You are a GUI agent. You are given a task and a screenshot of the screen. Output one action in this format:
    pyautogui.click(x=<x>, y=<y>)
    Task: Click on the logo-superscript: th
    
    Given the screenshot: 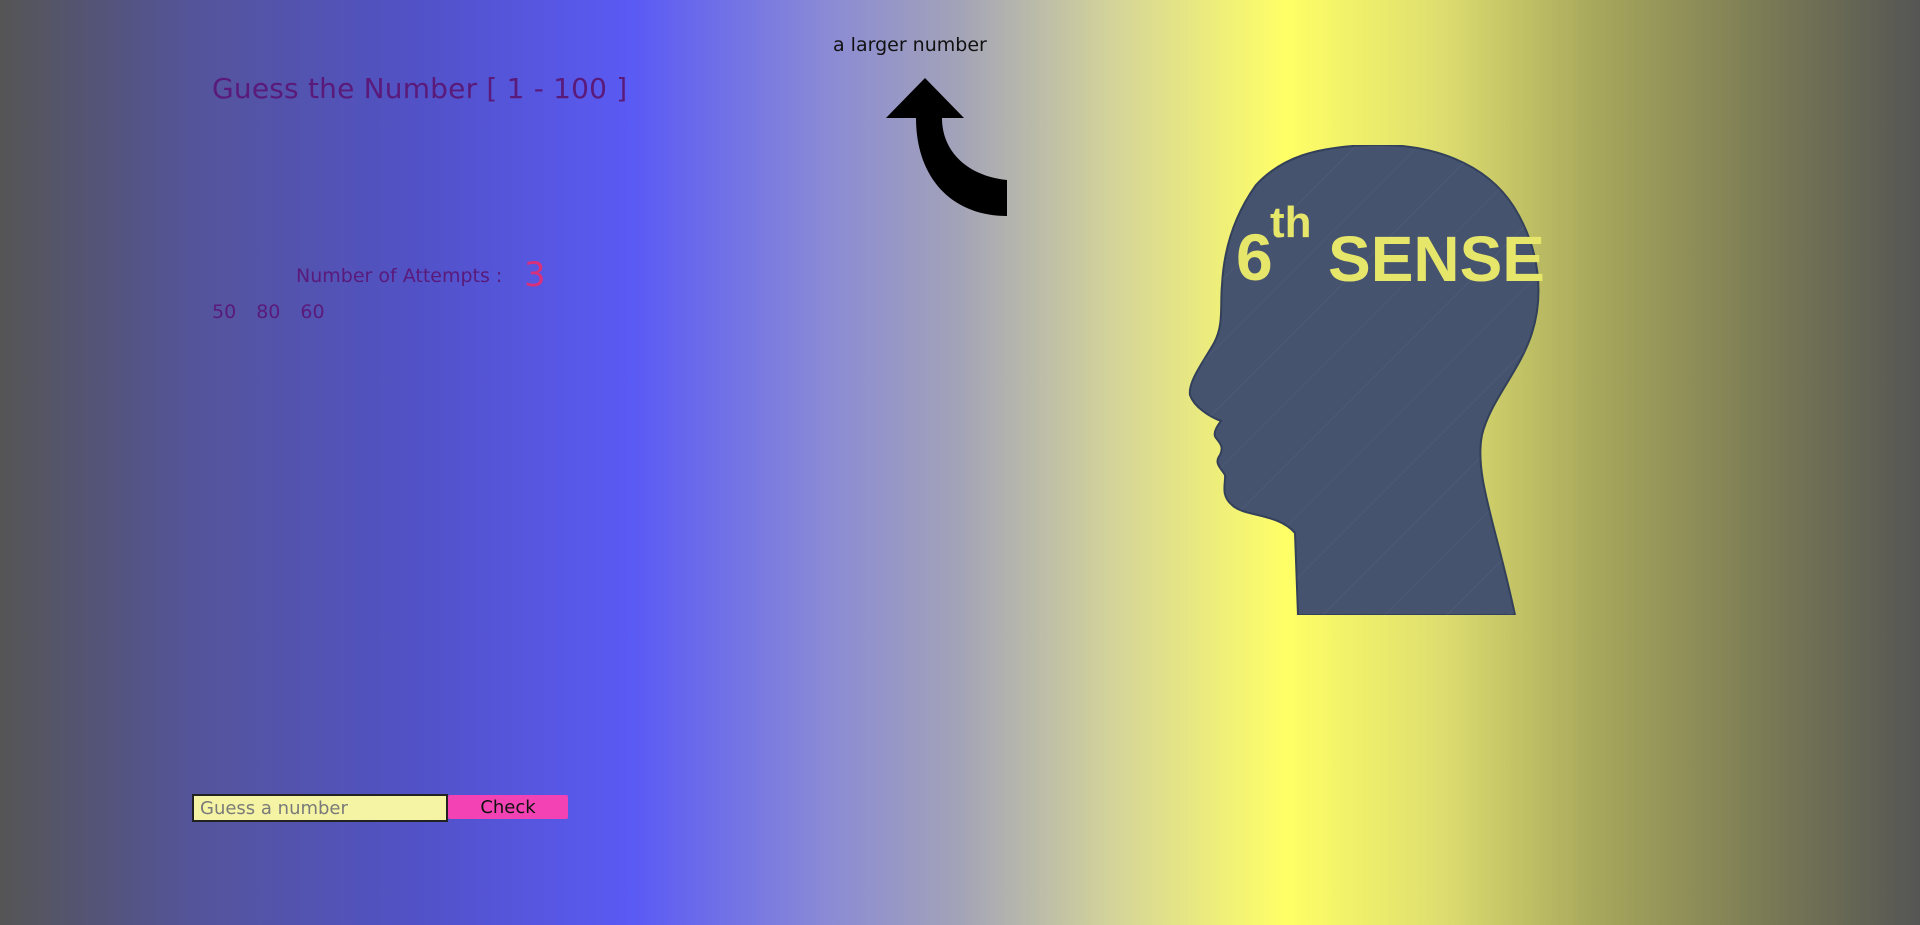 What is the action you would take?
    pyautogui.click(x=1291, y=222)
    